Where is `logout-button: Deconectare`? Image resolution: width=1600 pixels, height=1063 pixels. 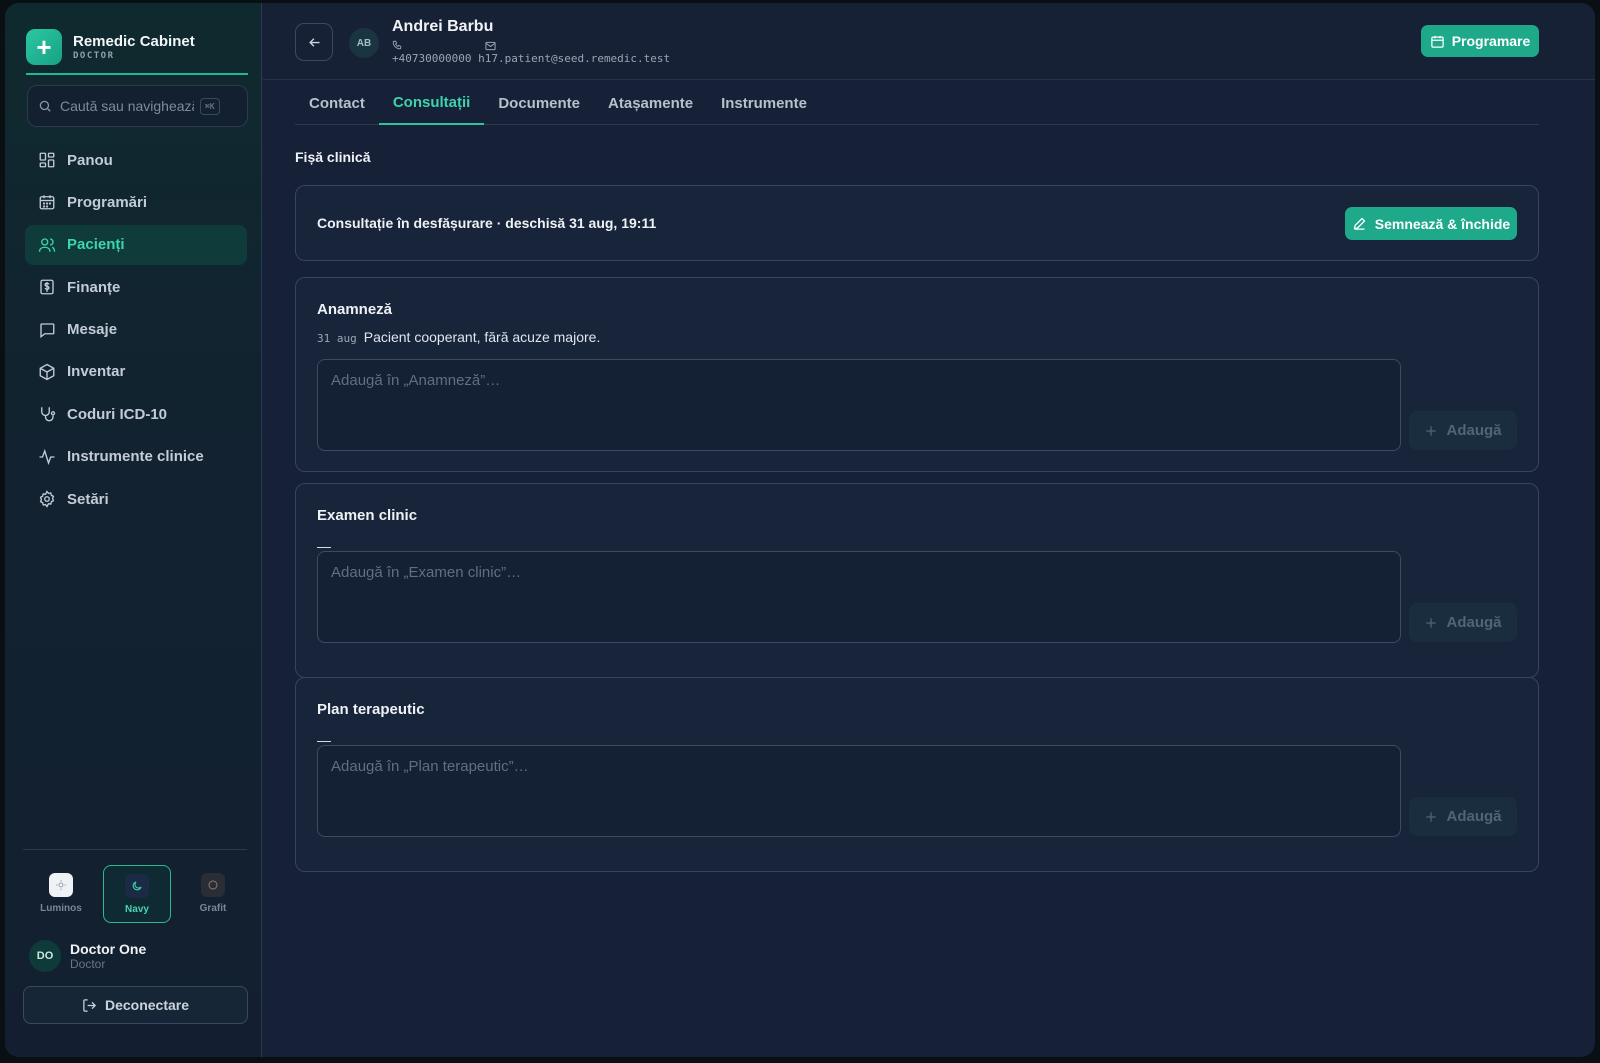
logout-button: Deconectare is located at coordinates (135, 1005).